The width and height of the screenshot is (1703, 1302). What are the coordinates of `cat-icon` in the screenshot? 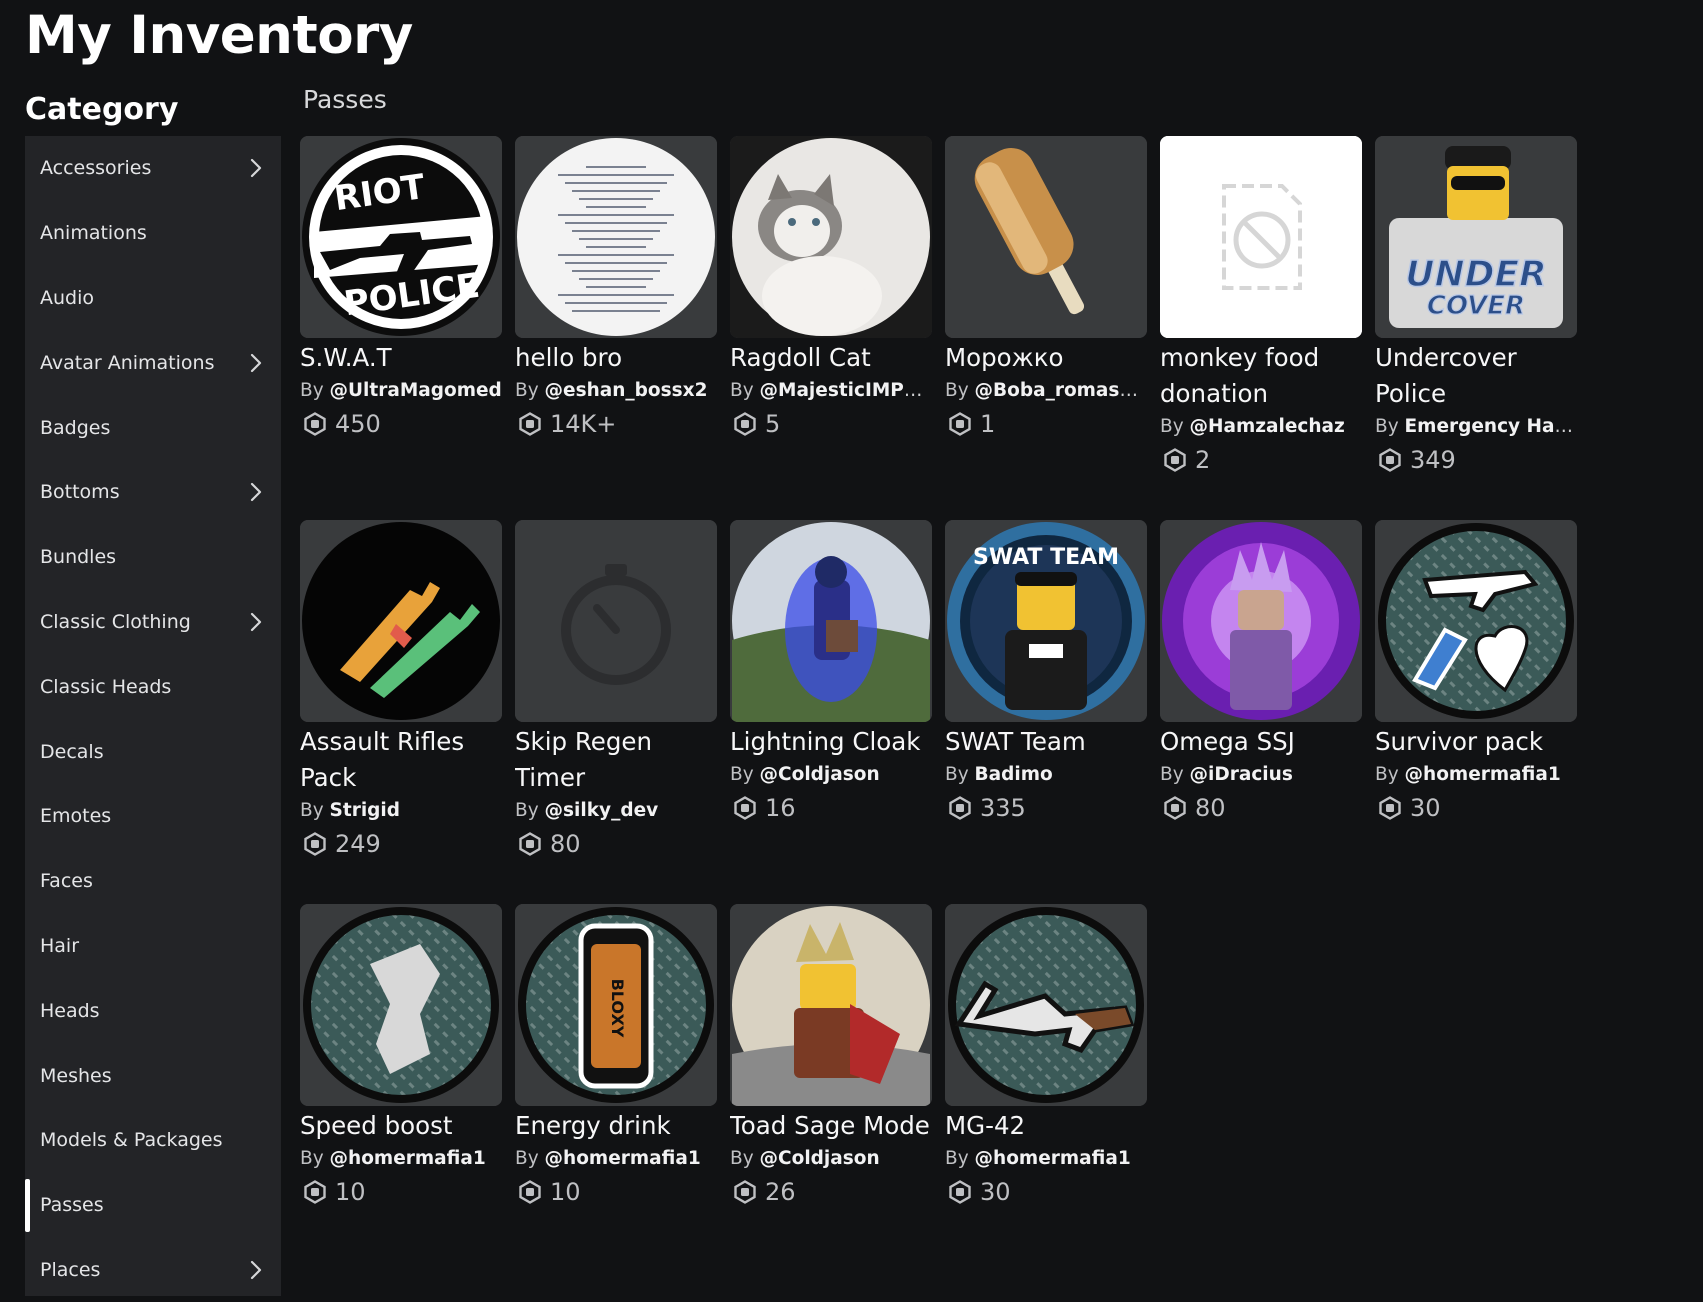 It's located at (831, 237).